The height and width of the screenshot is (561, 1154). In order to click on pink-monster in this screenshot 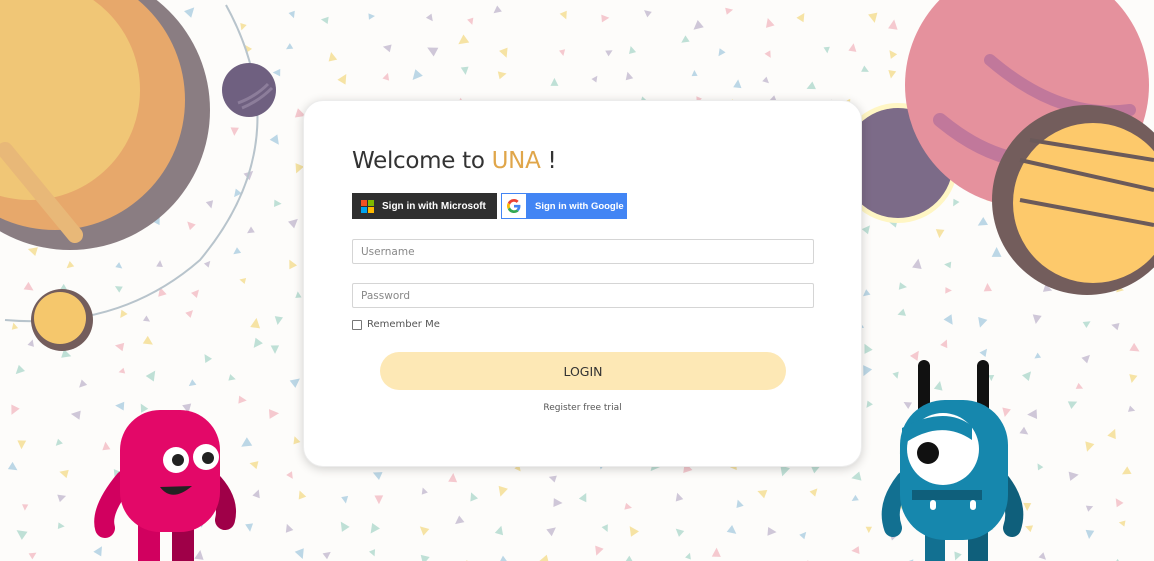, I will do `click(165, 485)`.